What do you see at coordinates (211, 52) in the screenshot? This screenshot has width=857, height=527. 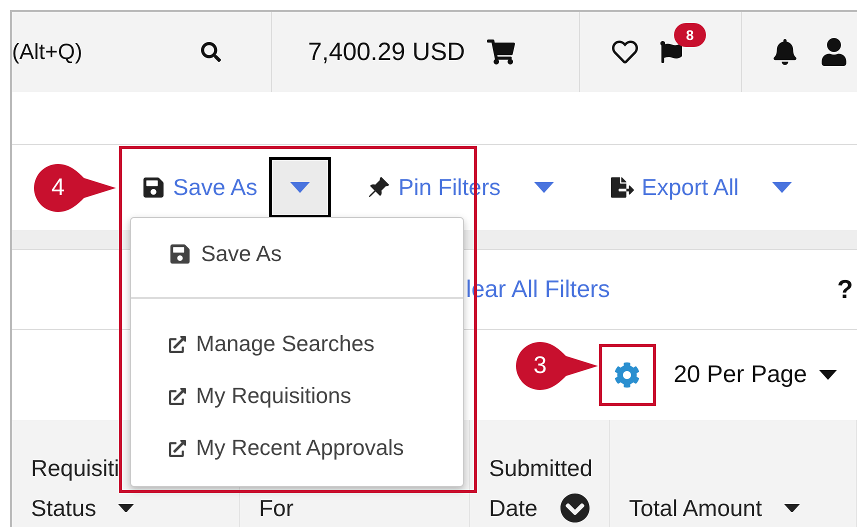 I see `search-icon` at bounding box center [211, 52].